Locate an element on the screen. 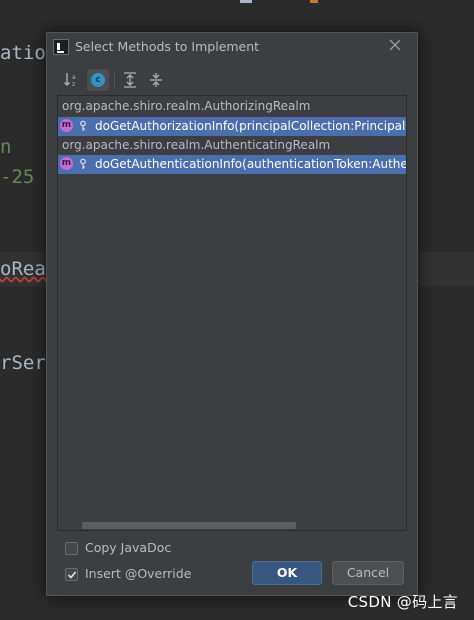  horizontal-scrollbar is located at coordinates (232, 525).